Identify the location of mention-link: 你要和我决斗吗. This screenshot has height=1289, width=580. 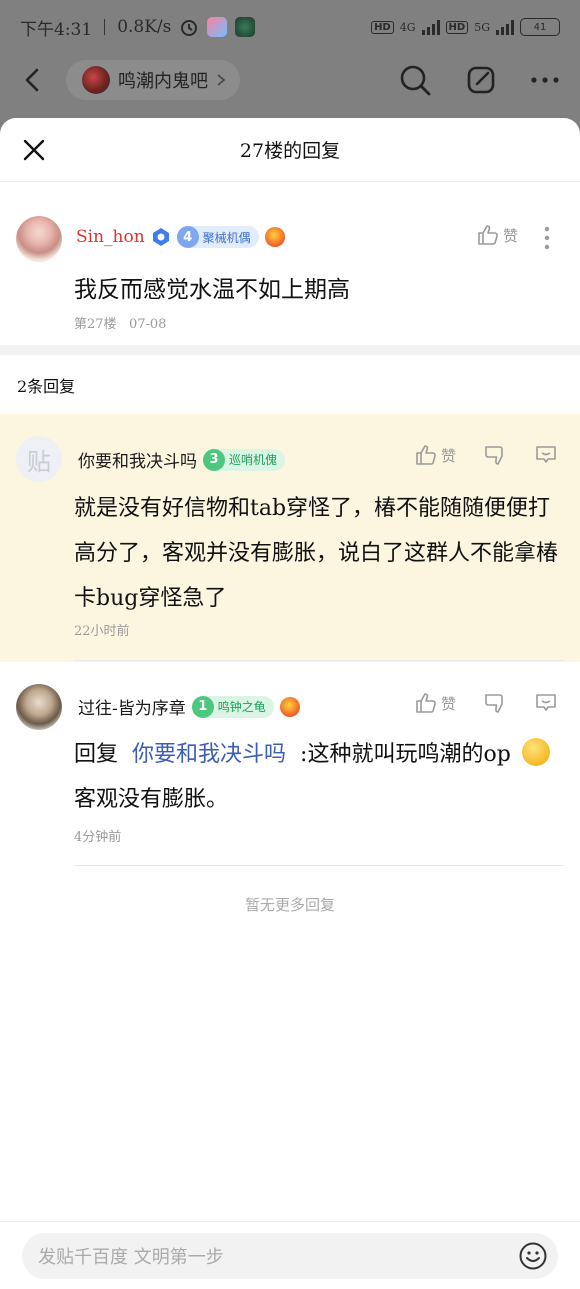
(209, 754).